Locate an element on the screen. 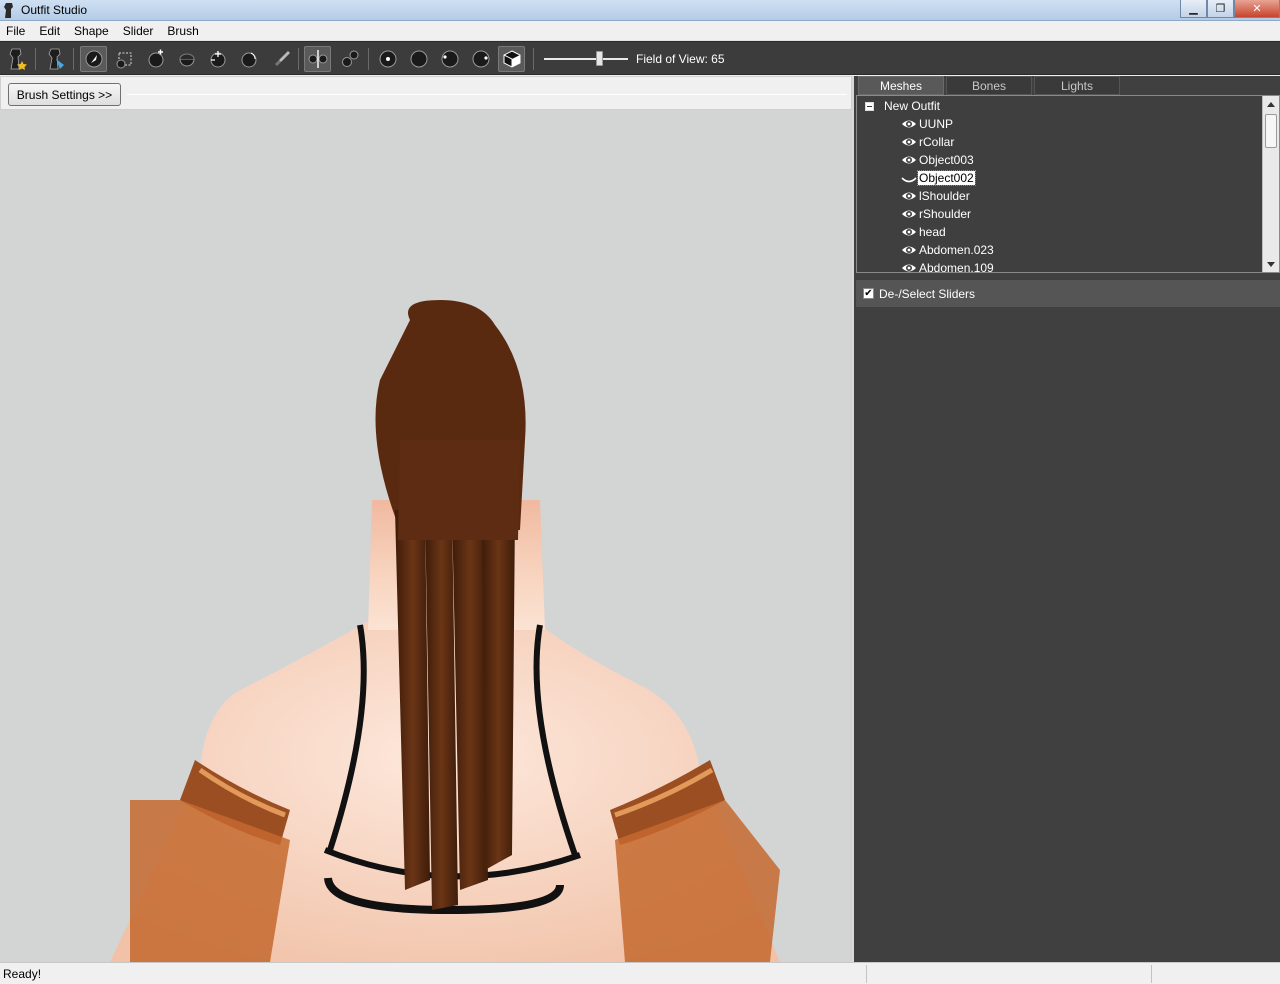 This screenshot has width=1280, height=984. panel-tabs: Meshes Bones Lights is located at coordinates (990, 85).